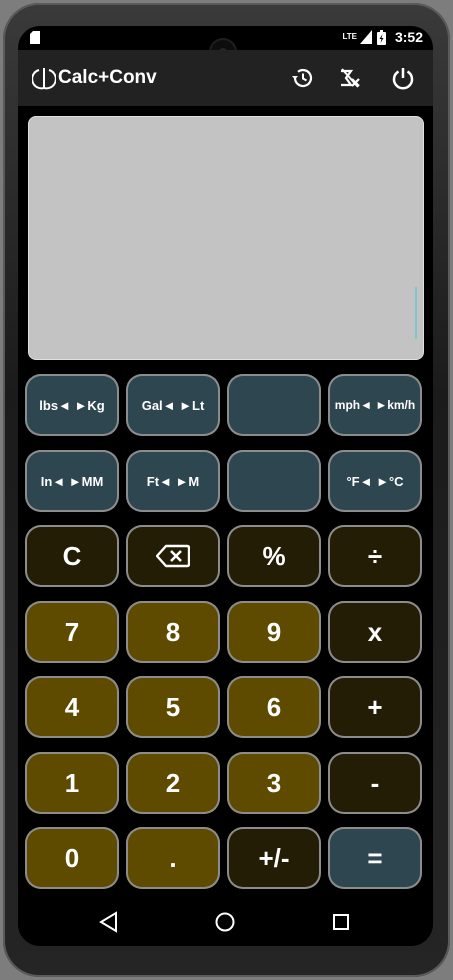 Image resolution: width=453 pixels, height=980 pixels. What do you see at coordinates (375, 405) in the screenshot?
I see `mph-kmh-button: mph◄ ►km/h` at bounding box center [375, 405].